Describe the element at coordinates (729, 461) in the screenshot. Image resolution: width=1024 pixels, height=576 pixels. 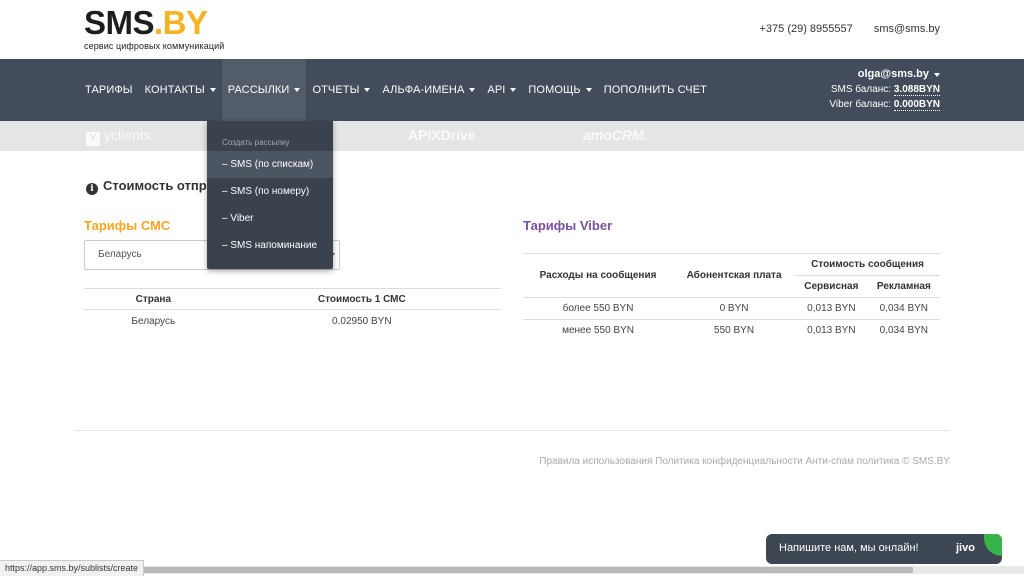
I see `footer-link-privacy: Политика конфиденциальности` at that location.